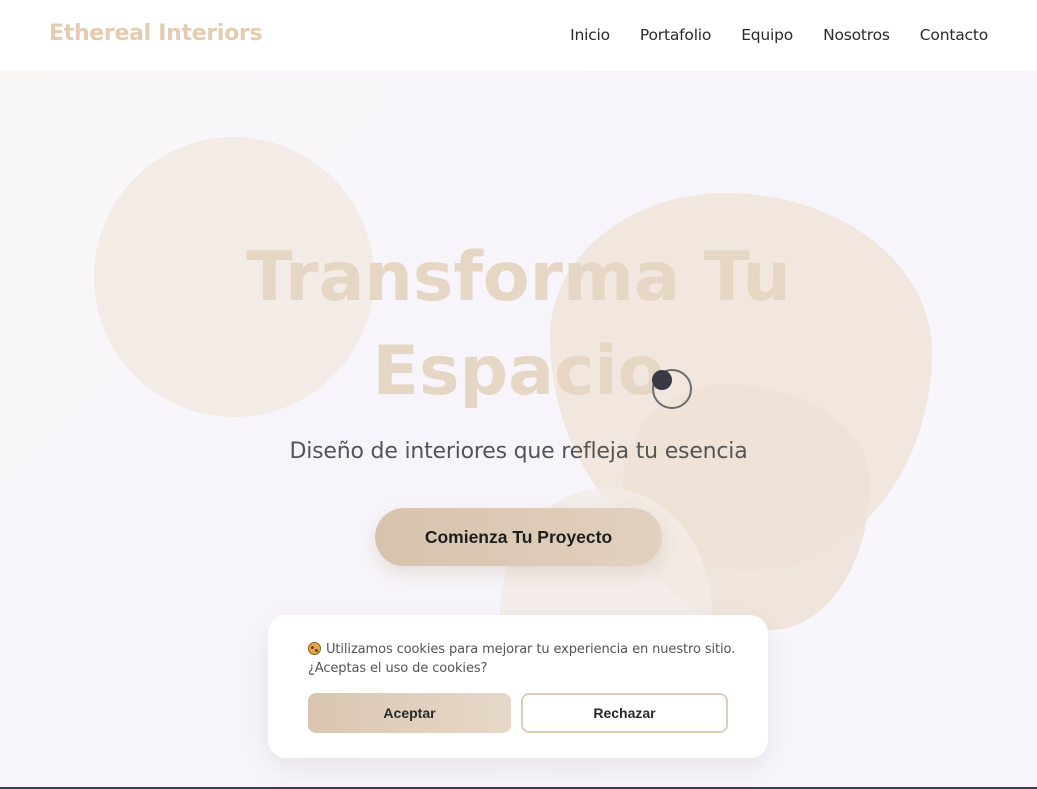 This screenshot has width=1037, height=789. I want to click on brand-logo: Ethereal Interiors, so click(156, 33).